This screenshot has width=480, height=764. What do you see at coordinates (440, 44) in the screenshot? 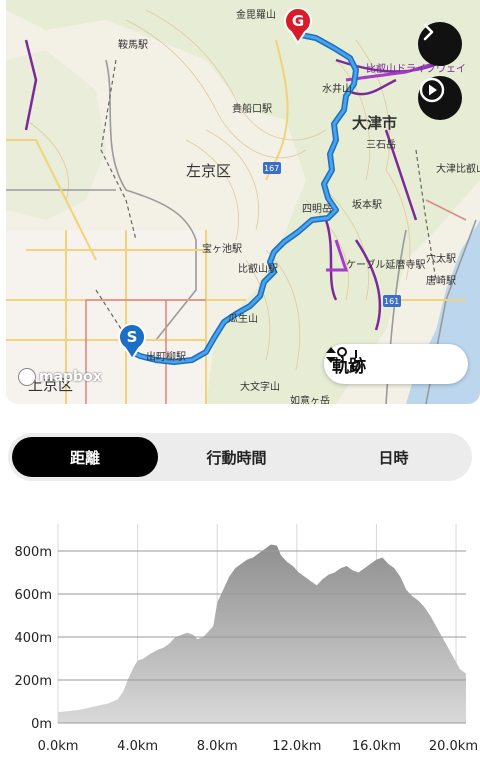
I see `next-button` at bounding box center [440, 44].